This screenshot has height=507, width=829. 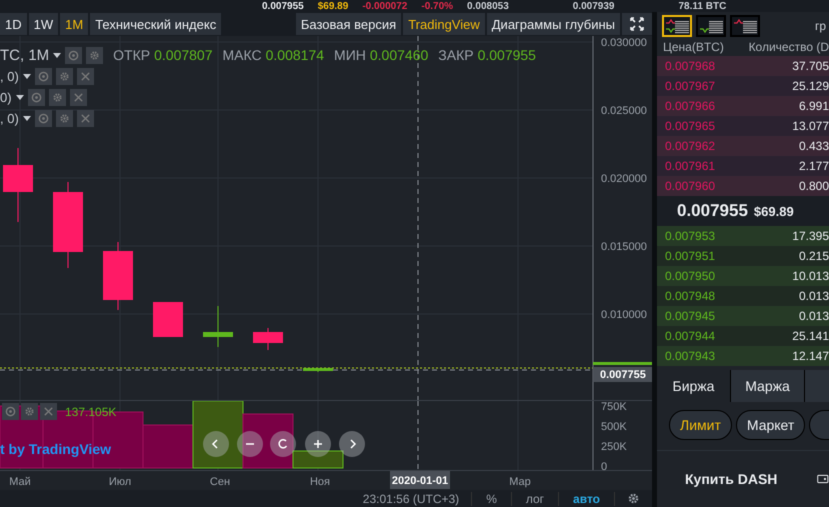 I want to click on bid-amount: 0.215, so click(x=813, y=256).